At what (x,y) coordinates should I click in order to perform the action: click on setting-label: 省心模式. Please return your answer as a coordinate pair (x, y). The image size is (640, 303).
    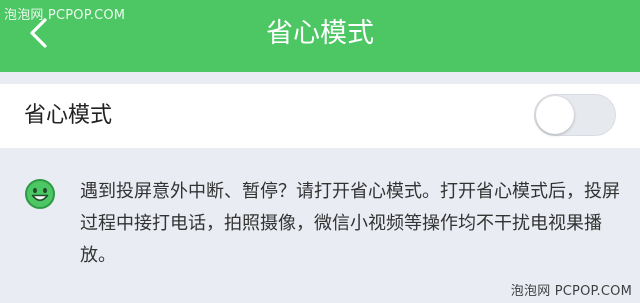
    Looking at the image, I should click on (68, 115).